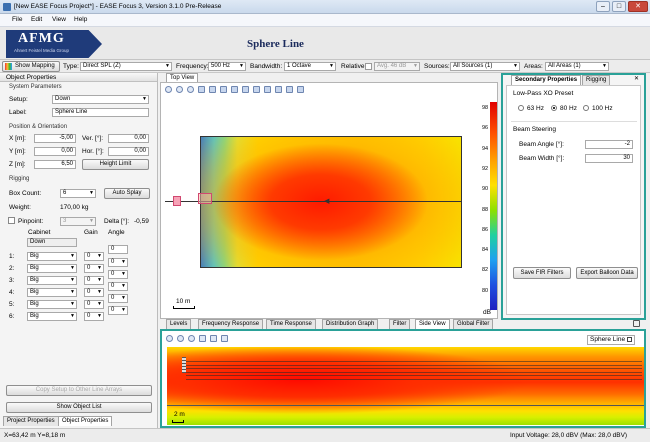  What do you see at coordinates (636, 78) in the screenshot?
I see `close-panel-icon: ✕` at bounding box center [636, 78].